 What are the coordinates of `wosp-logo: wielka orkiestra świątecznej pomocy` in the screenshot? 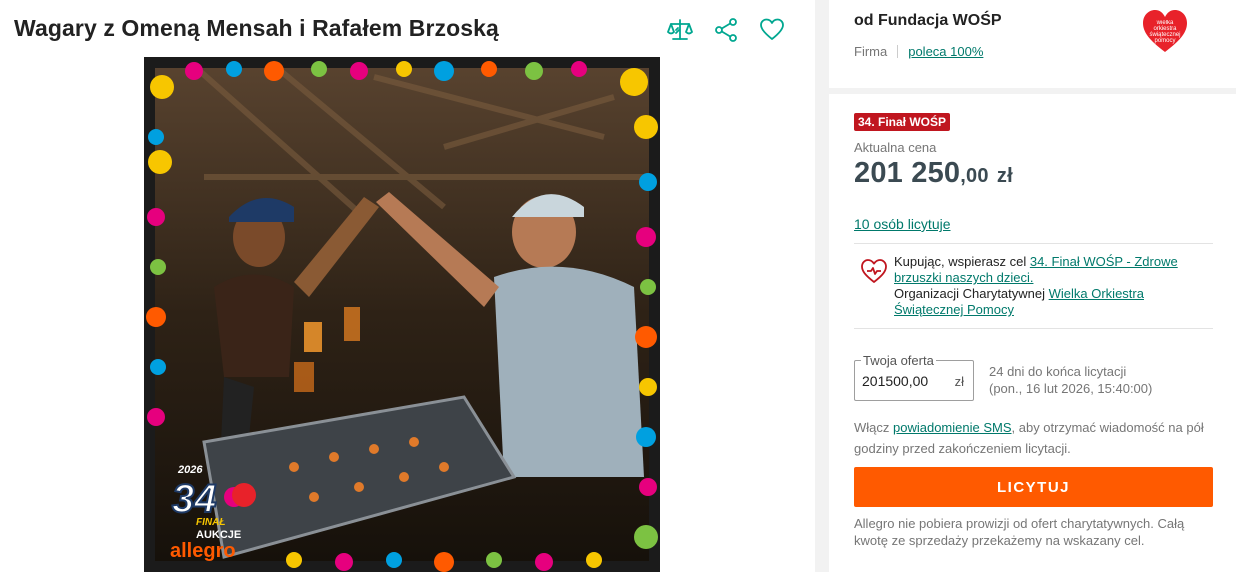 It's located at (1165, 31).